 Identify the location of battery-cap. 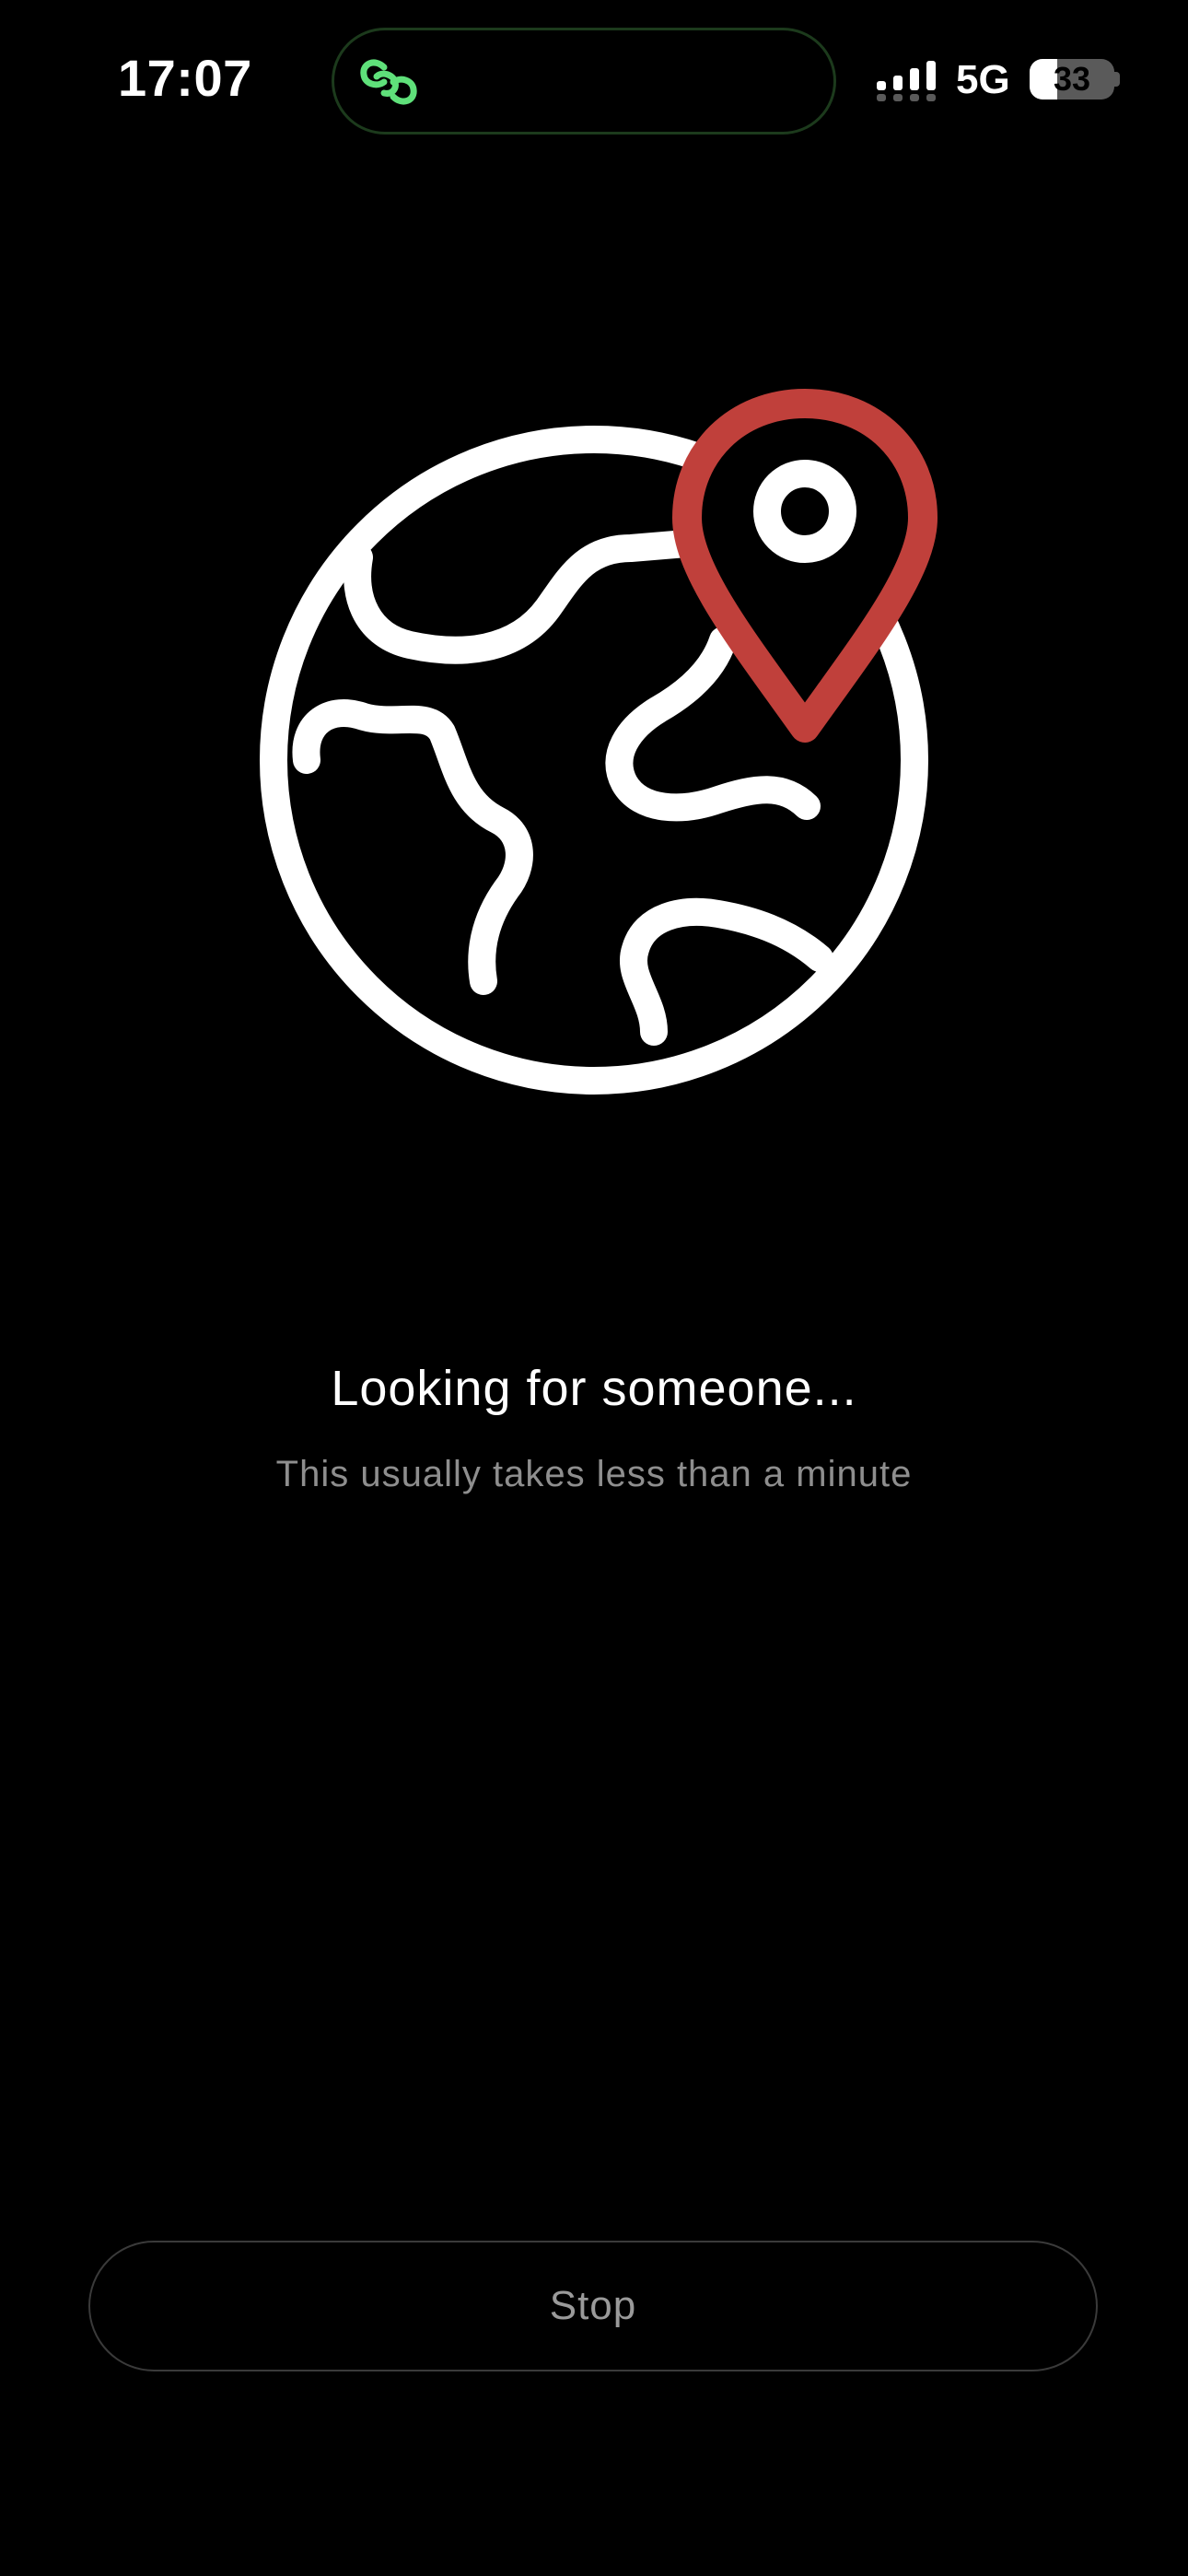
(1117, 79).